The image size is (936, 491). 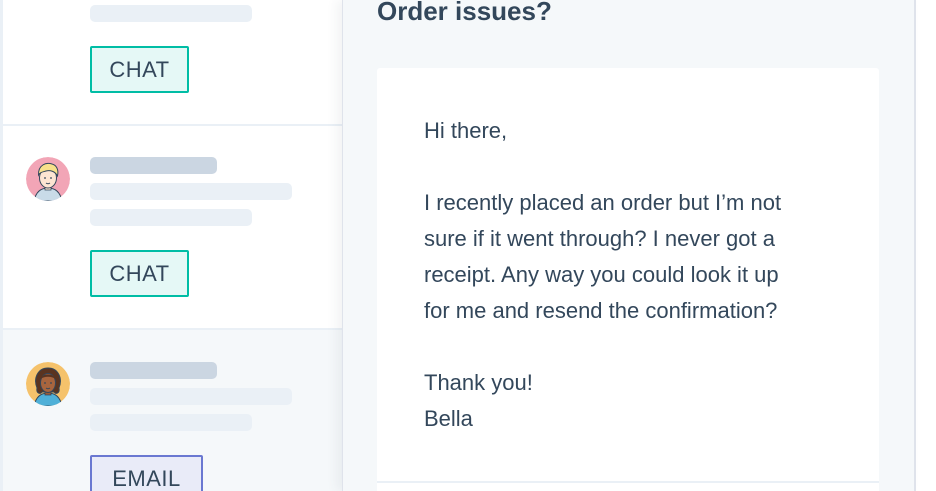 I want to click on blond-man-avatar-icon, so click(x=48, y=179).